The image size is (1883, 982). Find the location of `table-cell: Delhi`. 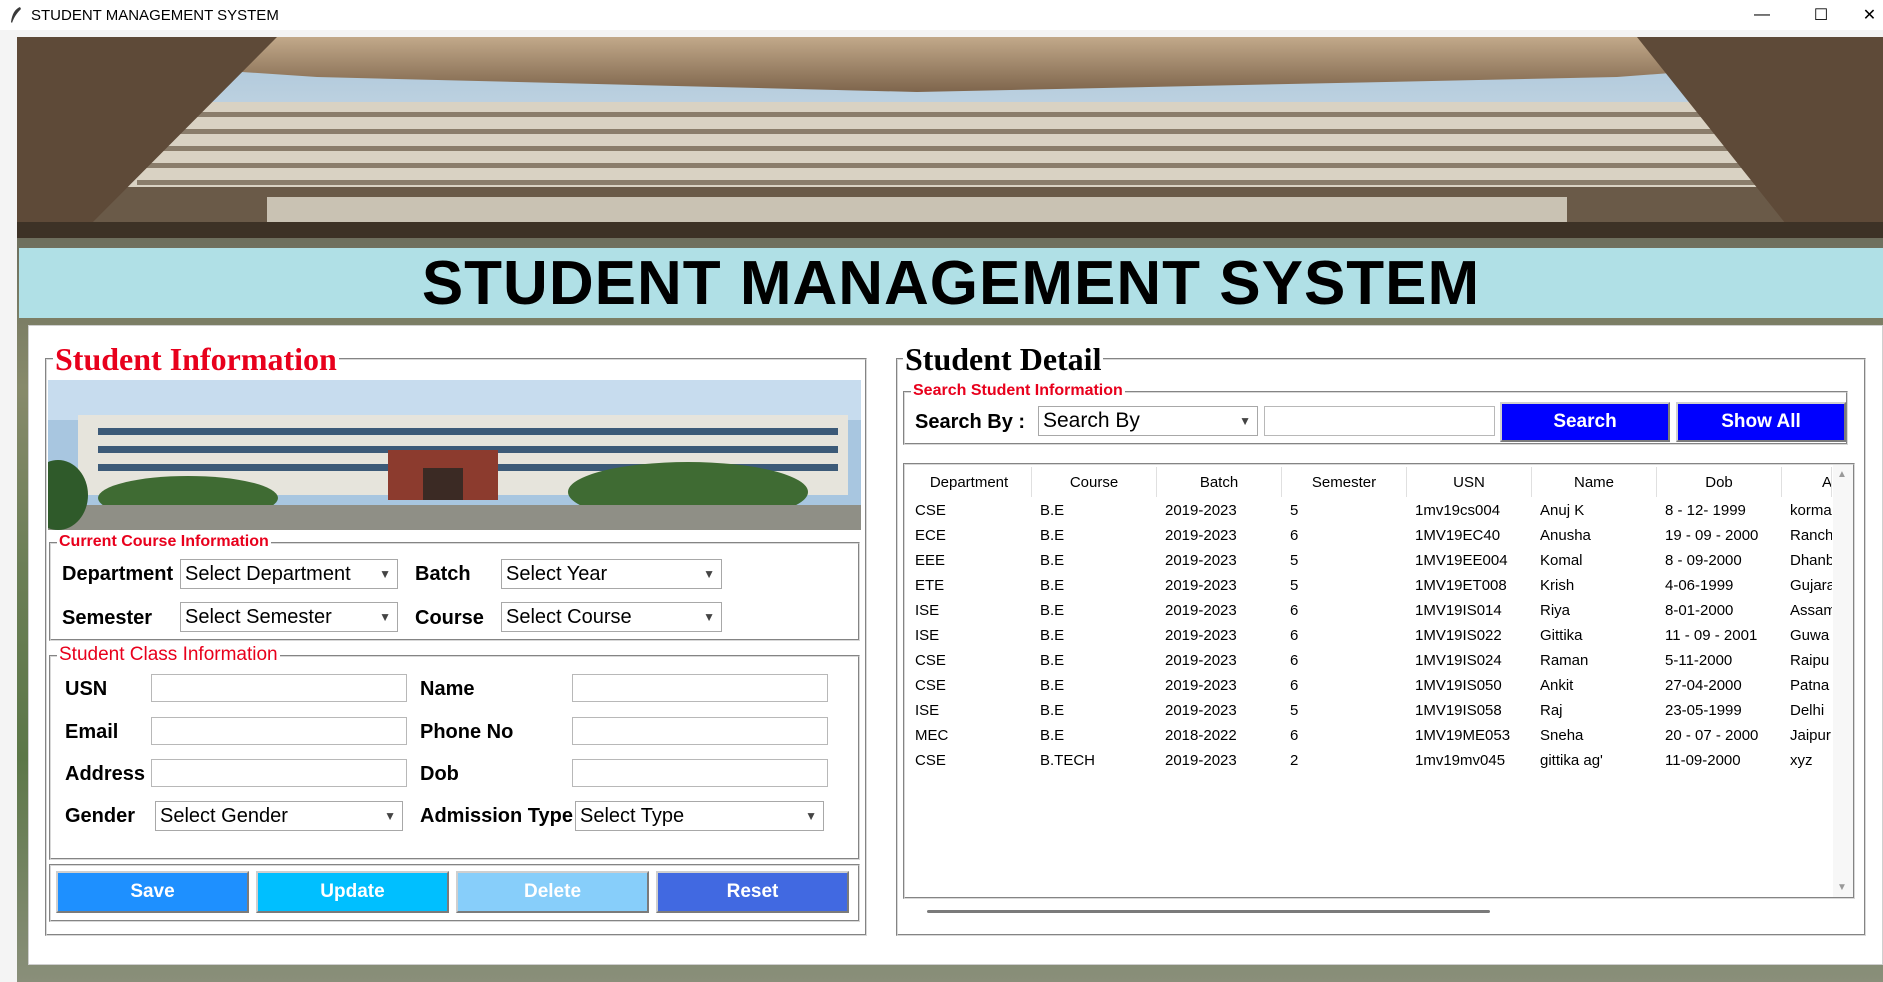

table-cell: Delhi is located at coordinates (1807, 710).